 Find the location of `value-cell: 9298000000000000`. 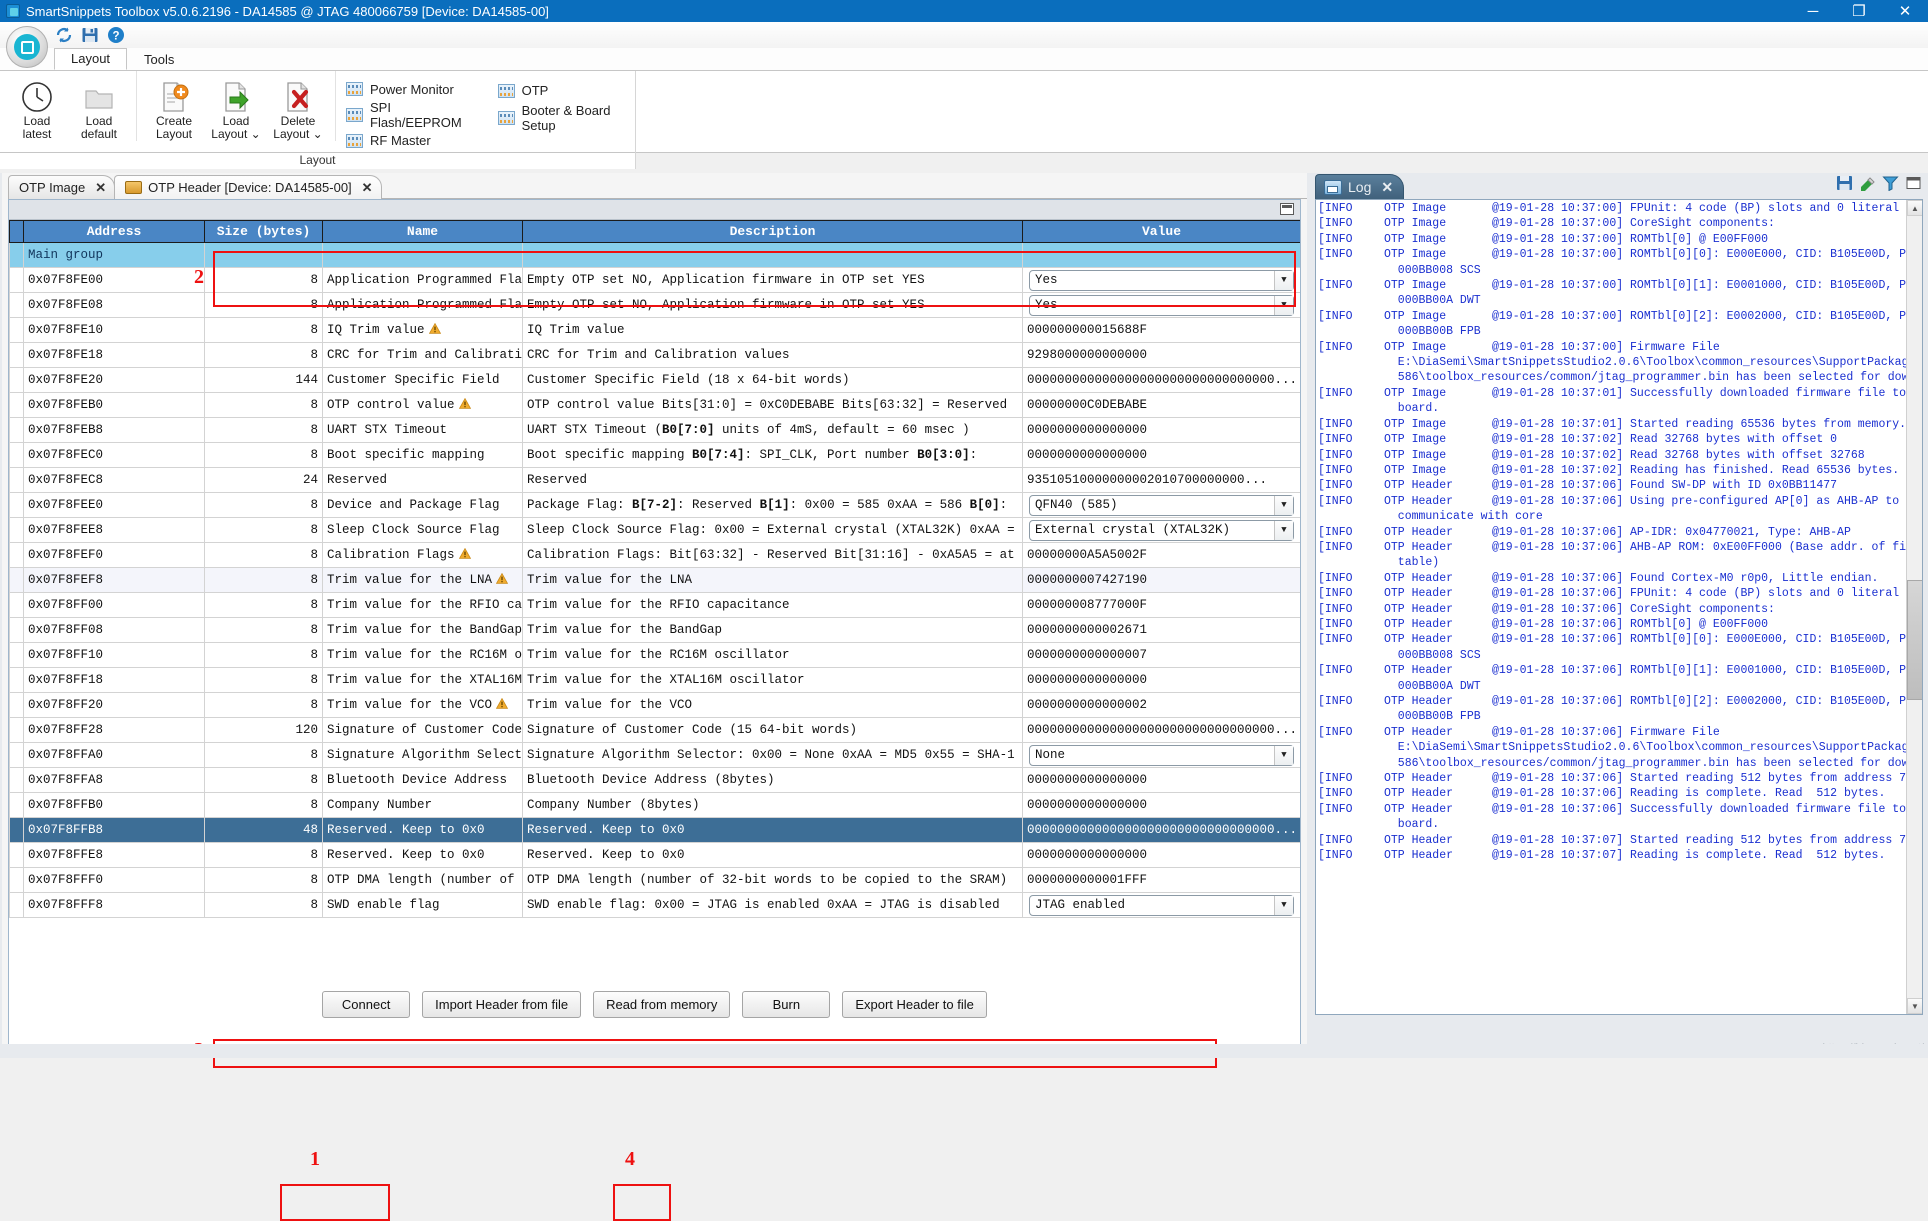

value-cell: 9298000000000000 is located at coordinates (1161, 355).